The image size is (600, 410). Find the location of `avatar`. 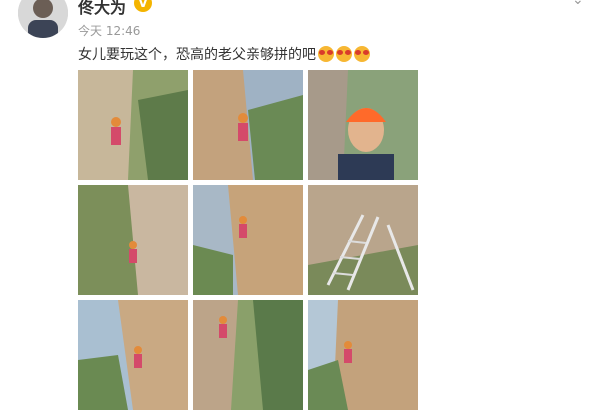

avatar is located at coordinates (43, 19).